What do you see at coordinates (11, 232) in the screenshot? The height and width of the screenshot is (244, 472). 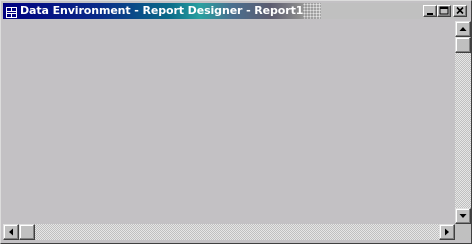 I see `scroll-left-button` at bounding box center [11, 232].